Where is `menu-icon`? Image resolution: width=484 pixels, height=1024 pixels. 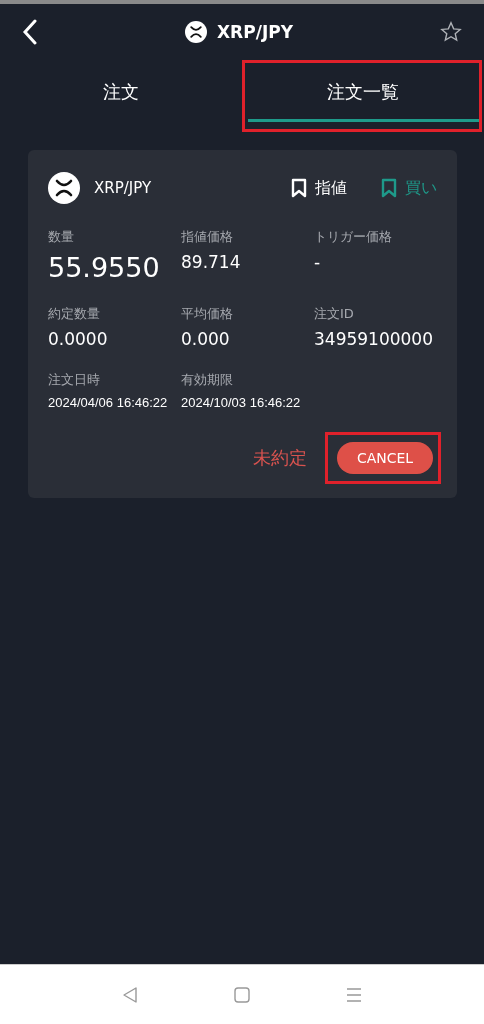 menu-icon is located at coordinates (354, 994).